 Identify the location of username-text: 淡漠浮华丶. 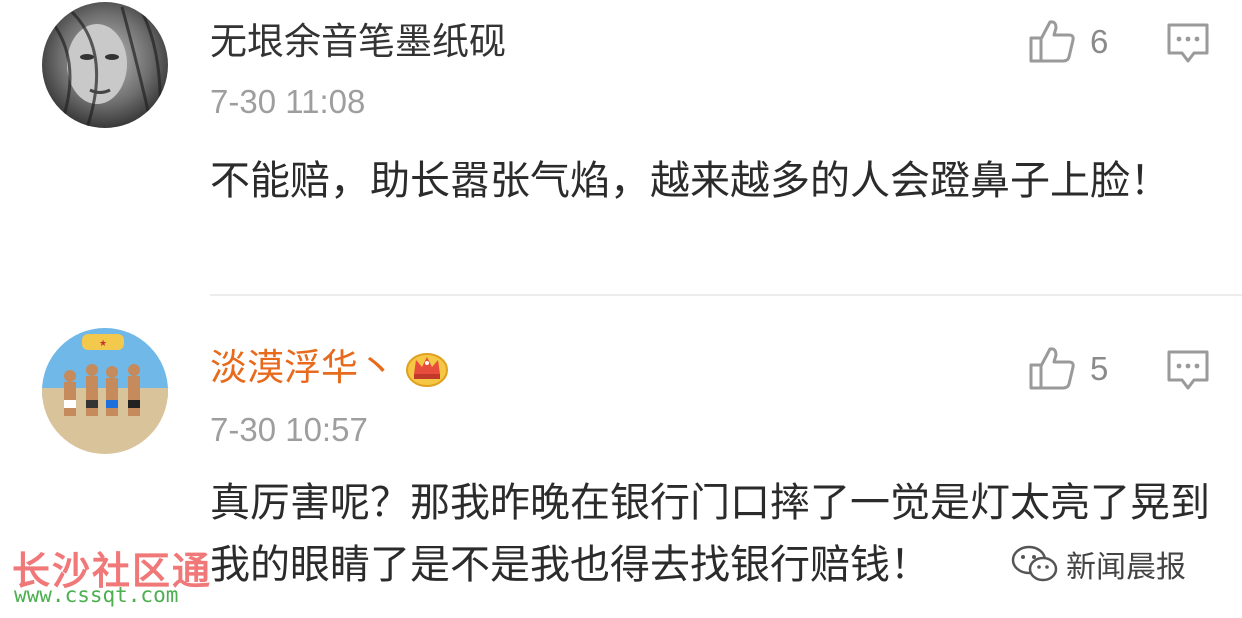
(302, 367).